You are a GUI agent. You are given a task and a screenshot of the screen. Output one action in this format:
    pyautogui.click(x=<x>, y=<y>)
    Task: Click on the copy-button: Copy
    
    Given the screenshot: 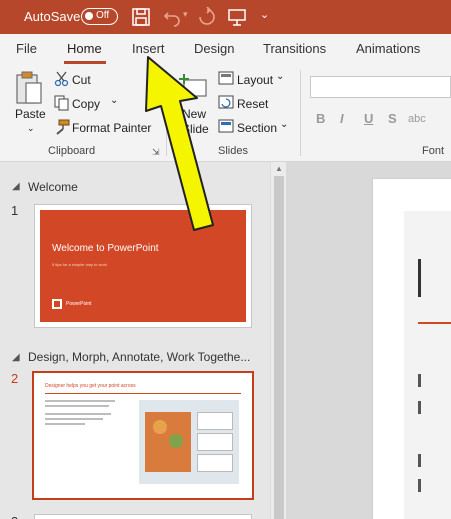 What is the action you would take?
    pyautogui.click(x=86, y=104)
    